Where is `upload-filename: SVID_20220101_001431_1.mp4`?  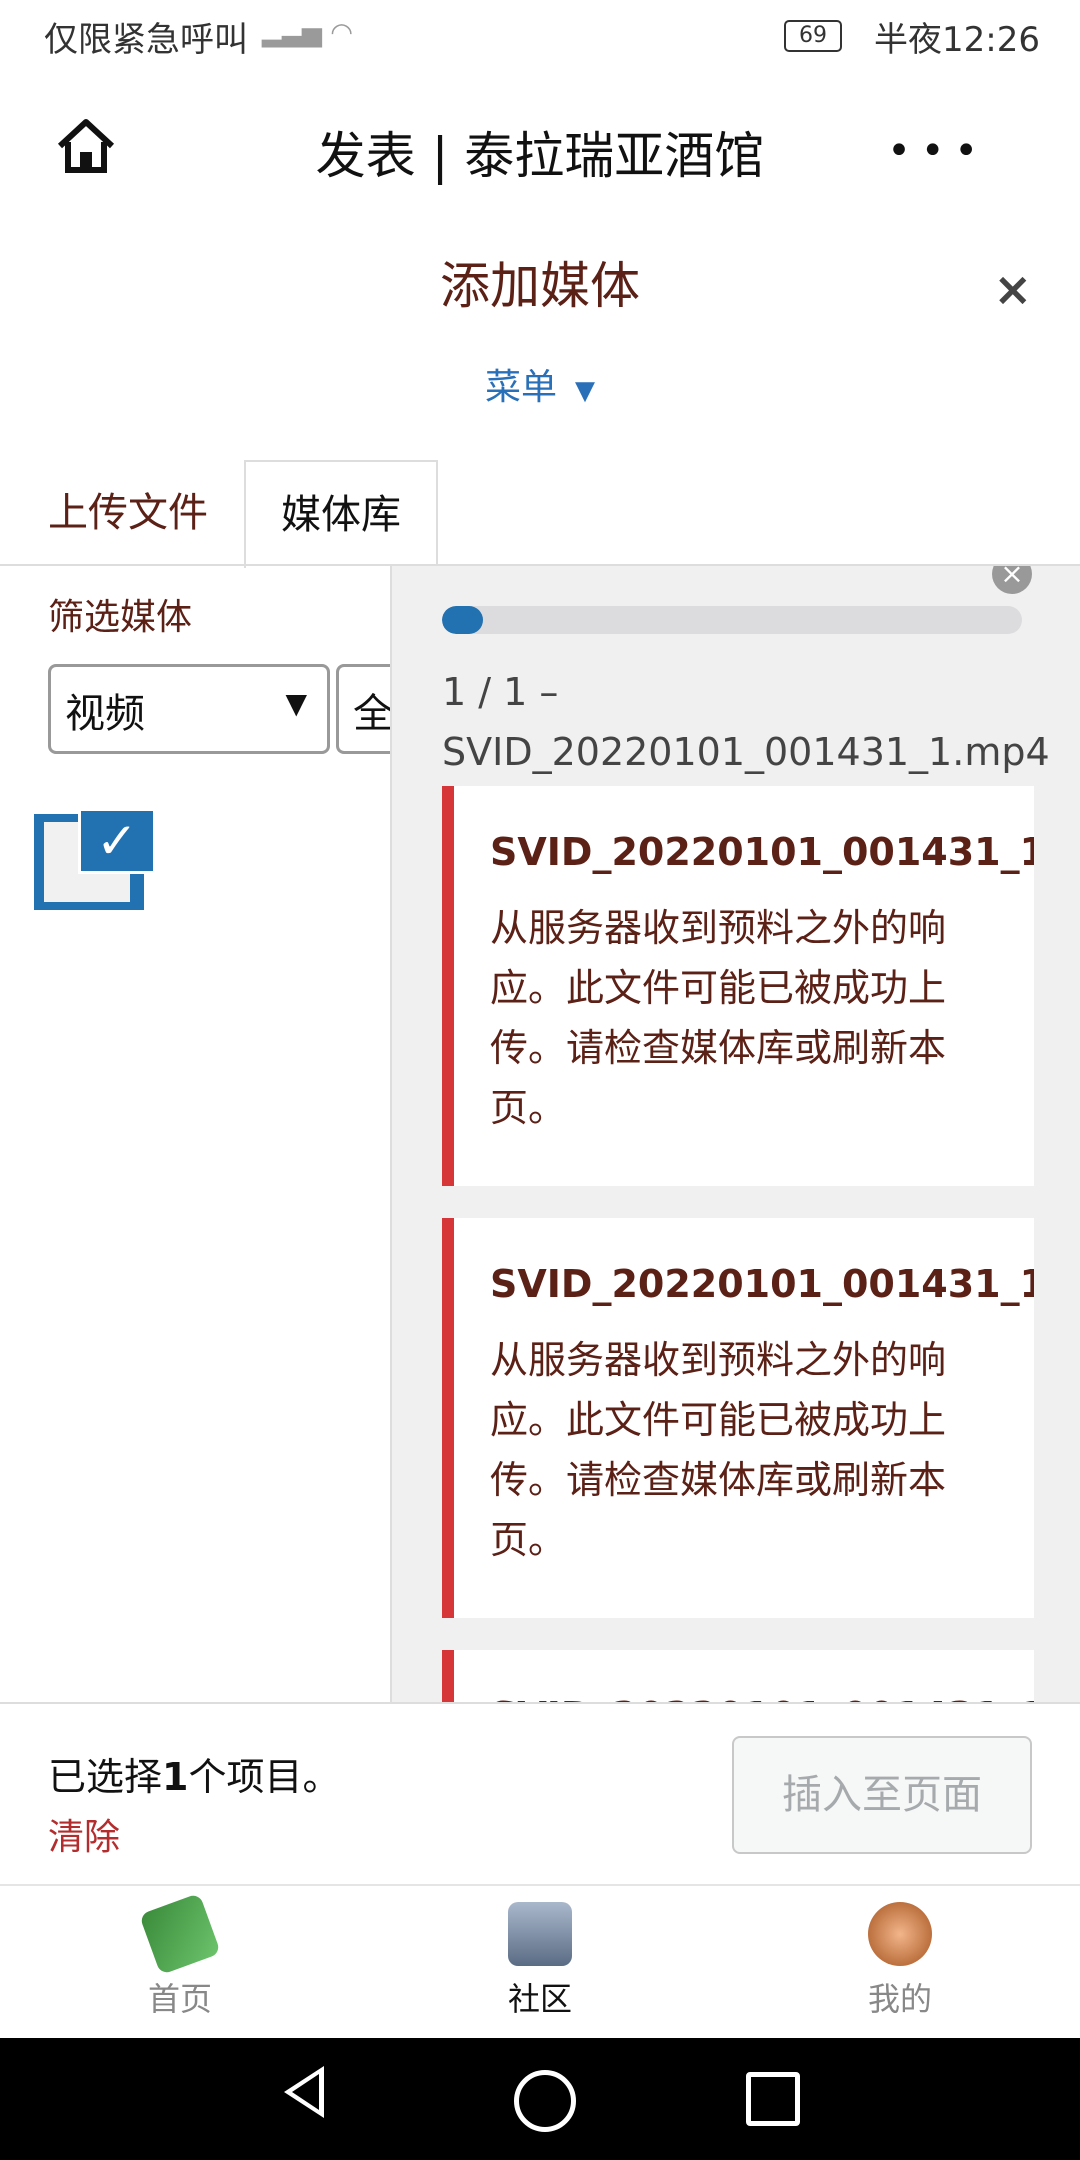
upload-filename: SVID_20220101_001431_1.mp4 is located at coordinates (746, 752).